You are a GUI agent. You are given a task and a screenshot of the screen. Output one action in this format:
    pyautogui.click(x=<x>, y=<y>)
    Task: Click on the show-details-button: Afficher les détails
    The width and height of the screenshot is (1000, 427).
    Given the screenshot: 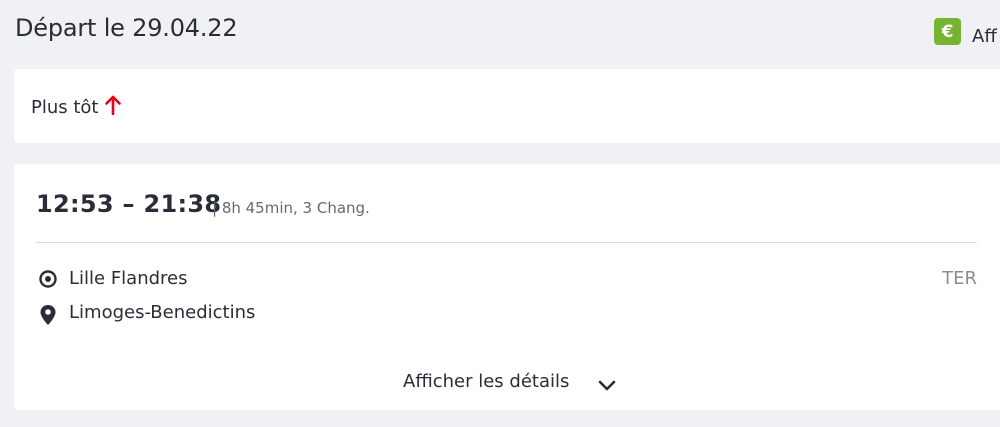 What is the action you would take?
    pyautogui.click(x=509, y=384)
    